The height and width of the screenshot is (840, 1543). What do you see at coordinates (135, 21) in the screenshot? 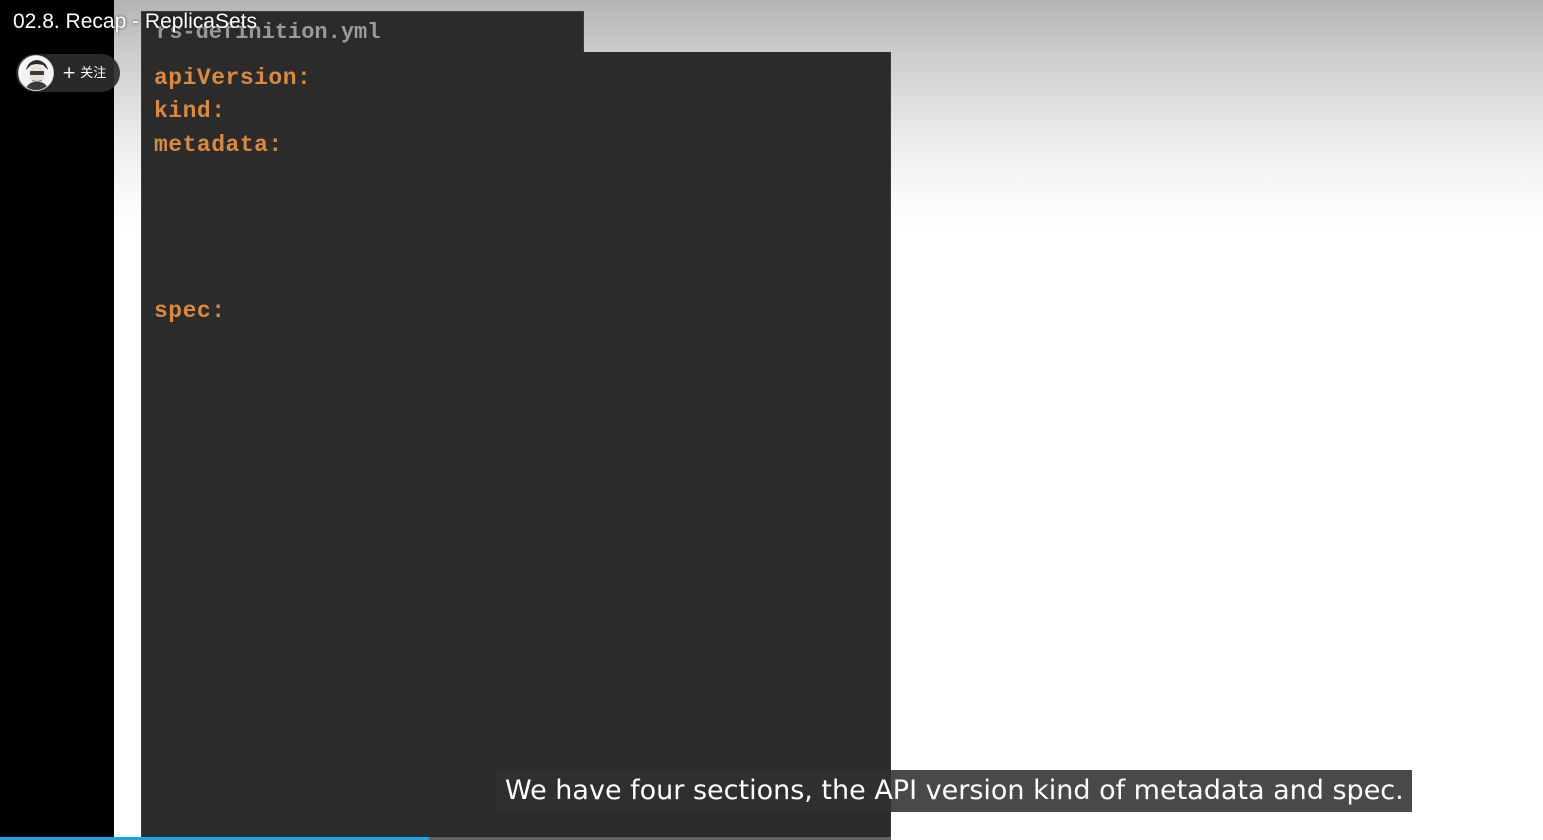
I see `video-title: 02.8. Recap - ReplicaSets` at bounding box center [135, 21].